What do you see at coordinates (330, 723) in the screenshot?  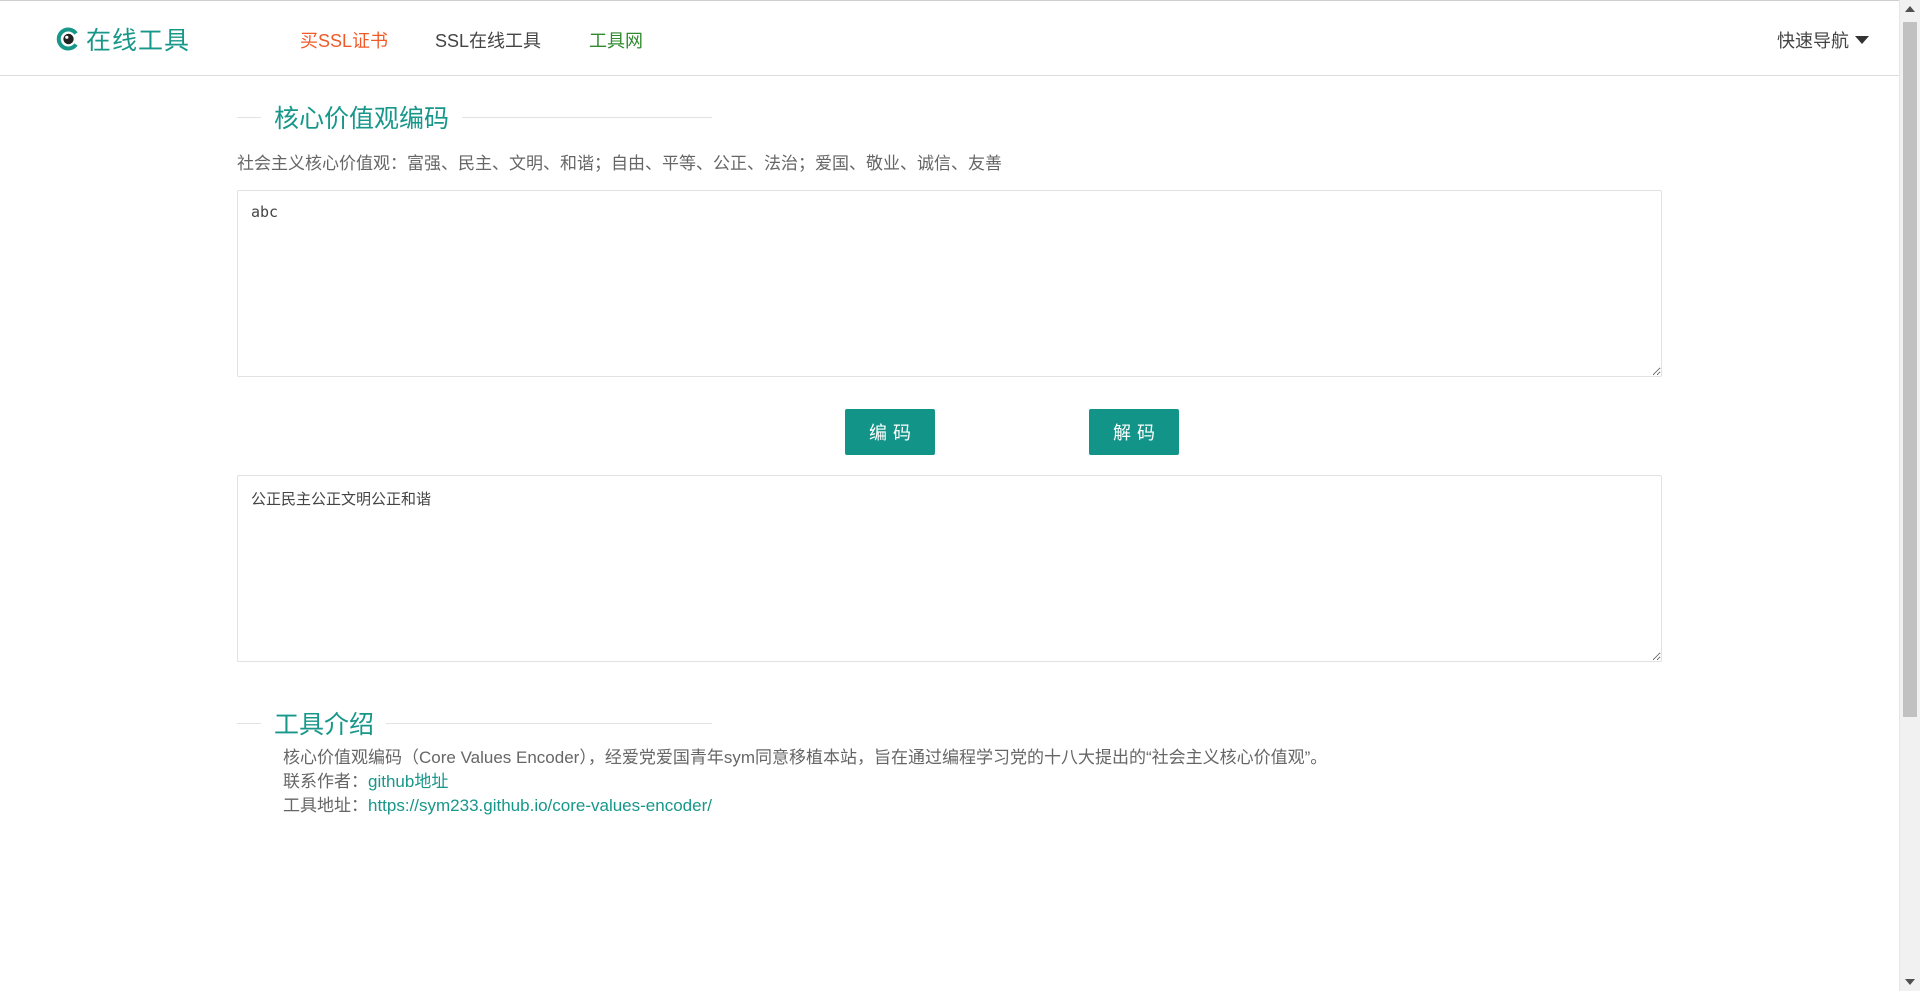 I see `intro-title: 工具介绍` at bounding box center [330, 723].